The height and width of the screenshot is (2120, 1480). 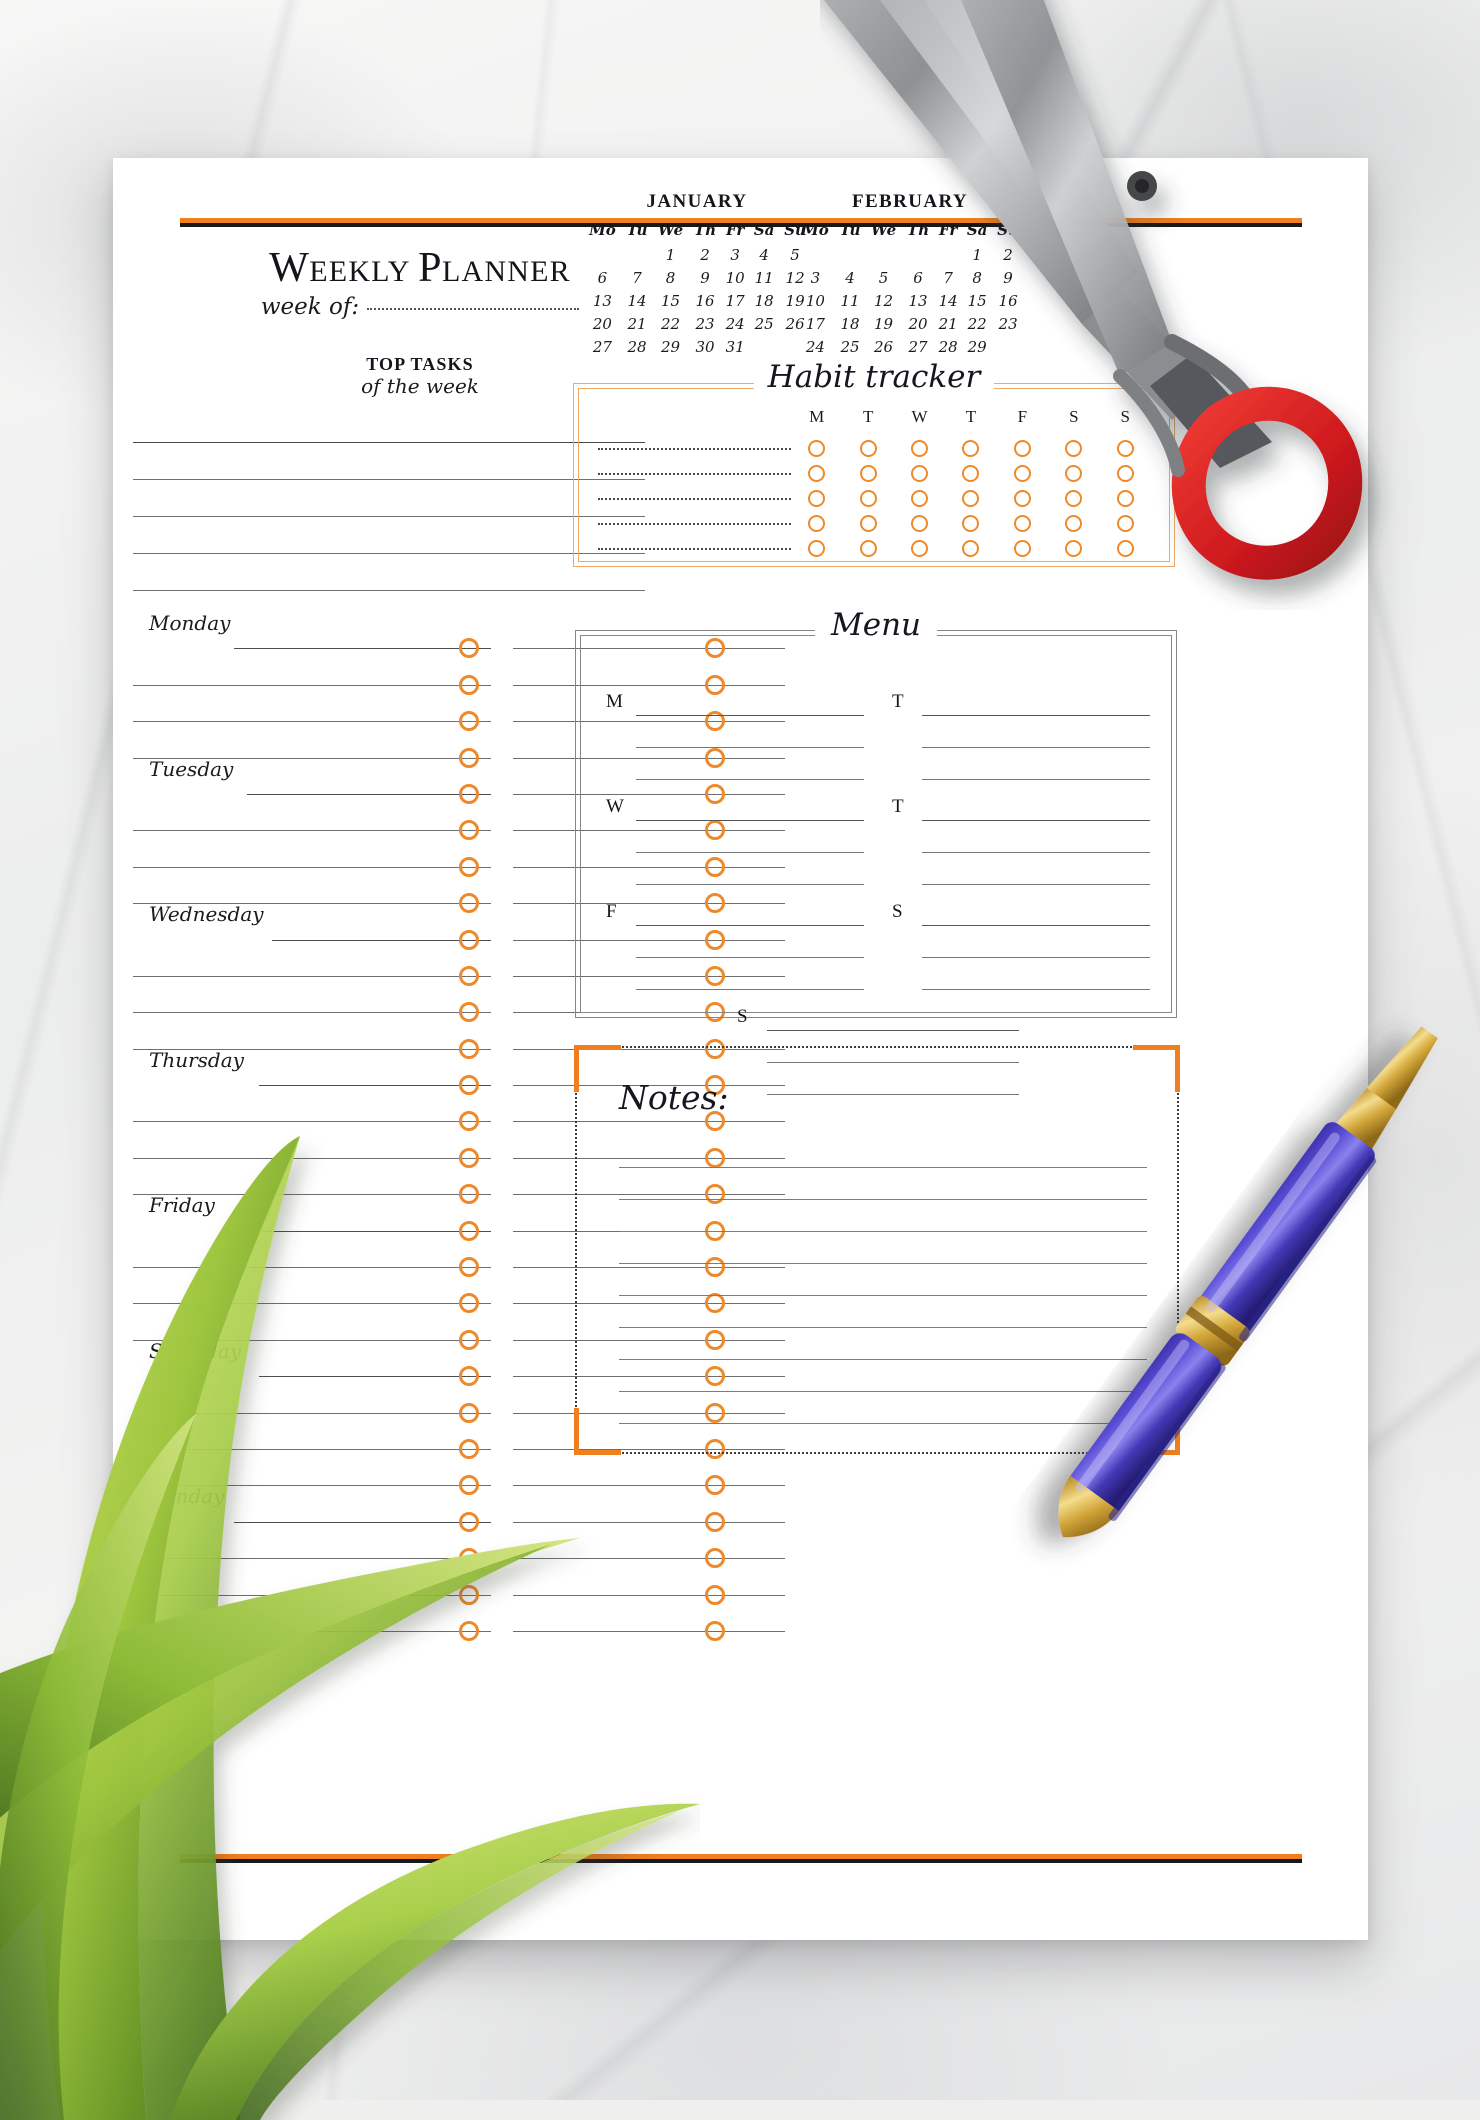 I want to click on habit-circle-group, so click(x=971, y=523).